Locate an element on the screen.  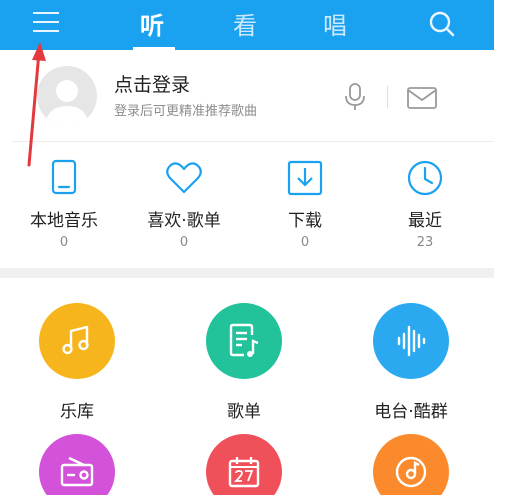
login-title: 点击登录 is located at coordinates (152, 83).